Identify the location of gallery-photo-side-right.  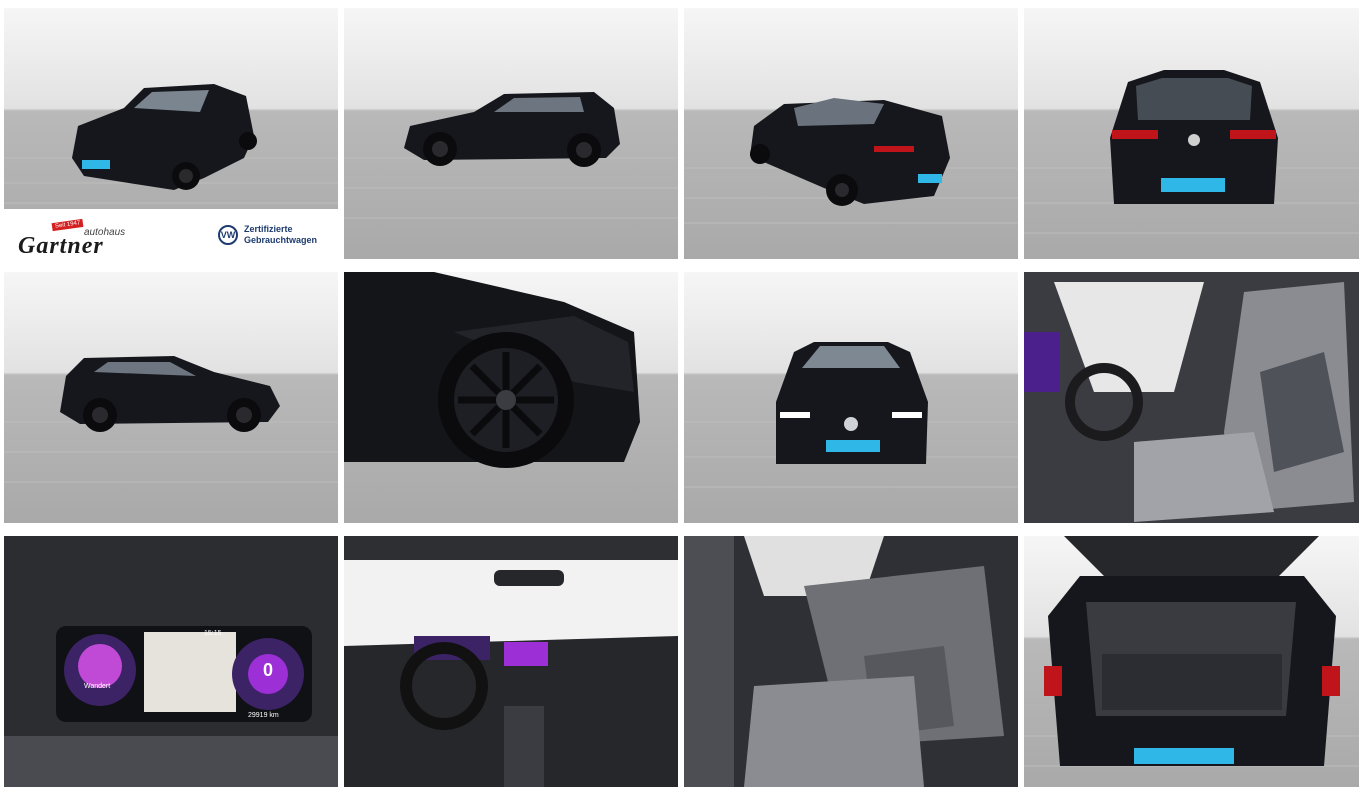
(171, 397).